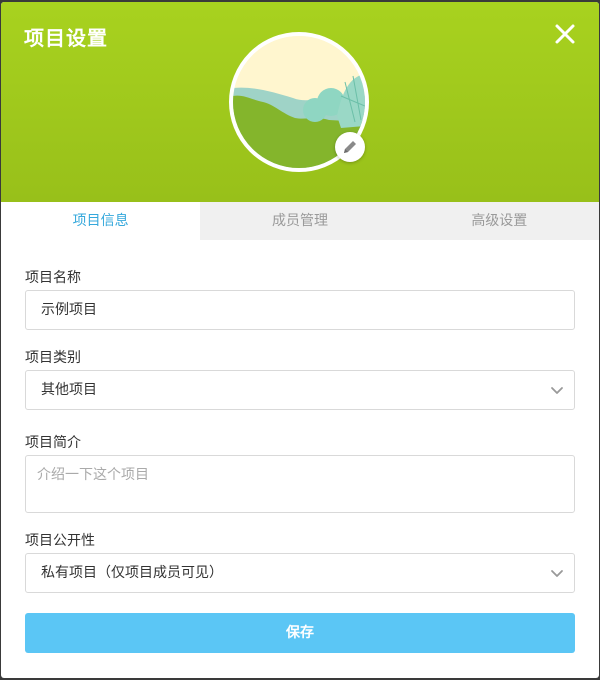 This screenshot has height=680, width=600. Describe the element at coordinates (53, 443) in the screenshot. I see `project-description-label: 项目简介` at that location.